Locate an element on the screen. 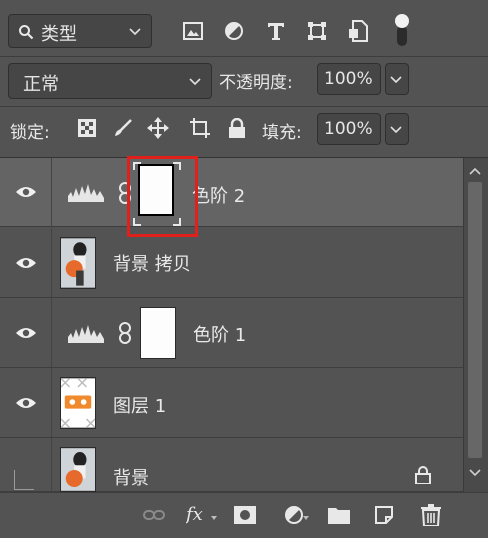  folder-icon is located at coordinates (339, 516).